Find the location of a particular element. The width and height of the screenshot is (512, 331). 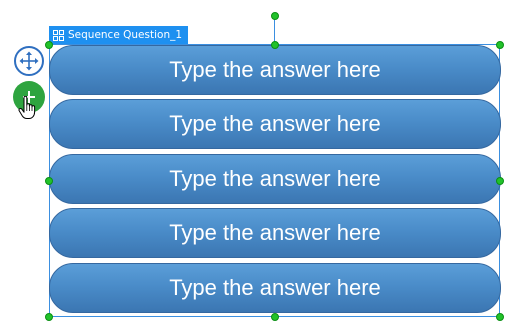

resize-handle-bottom is located at coordinates (275, 317).